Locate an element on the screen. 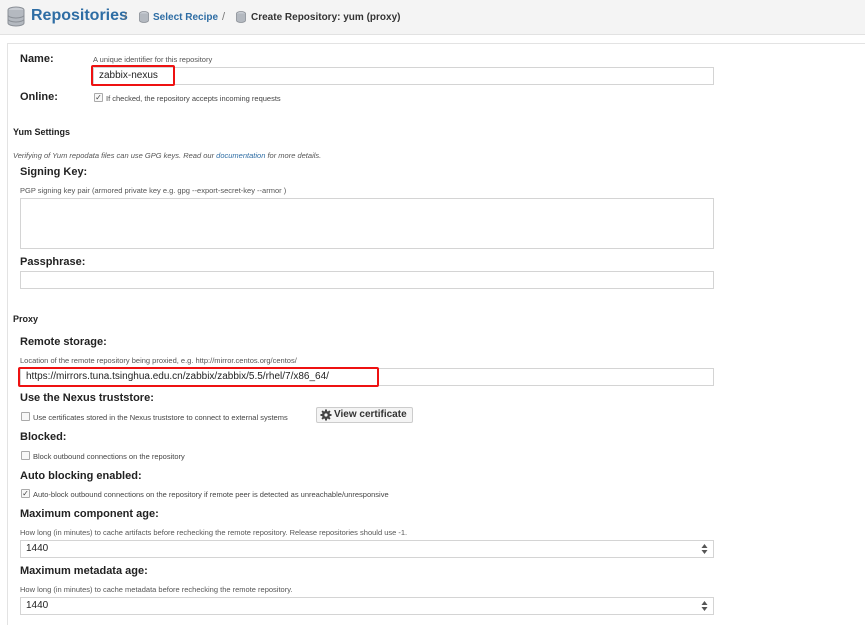 The width and height of the screenshot is (865, 625). auto-blocking-checkbox: ✓ is located at coordinates (25, 493).